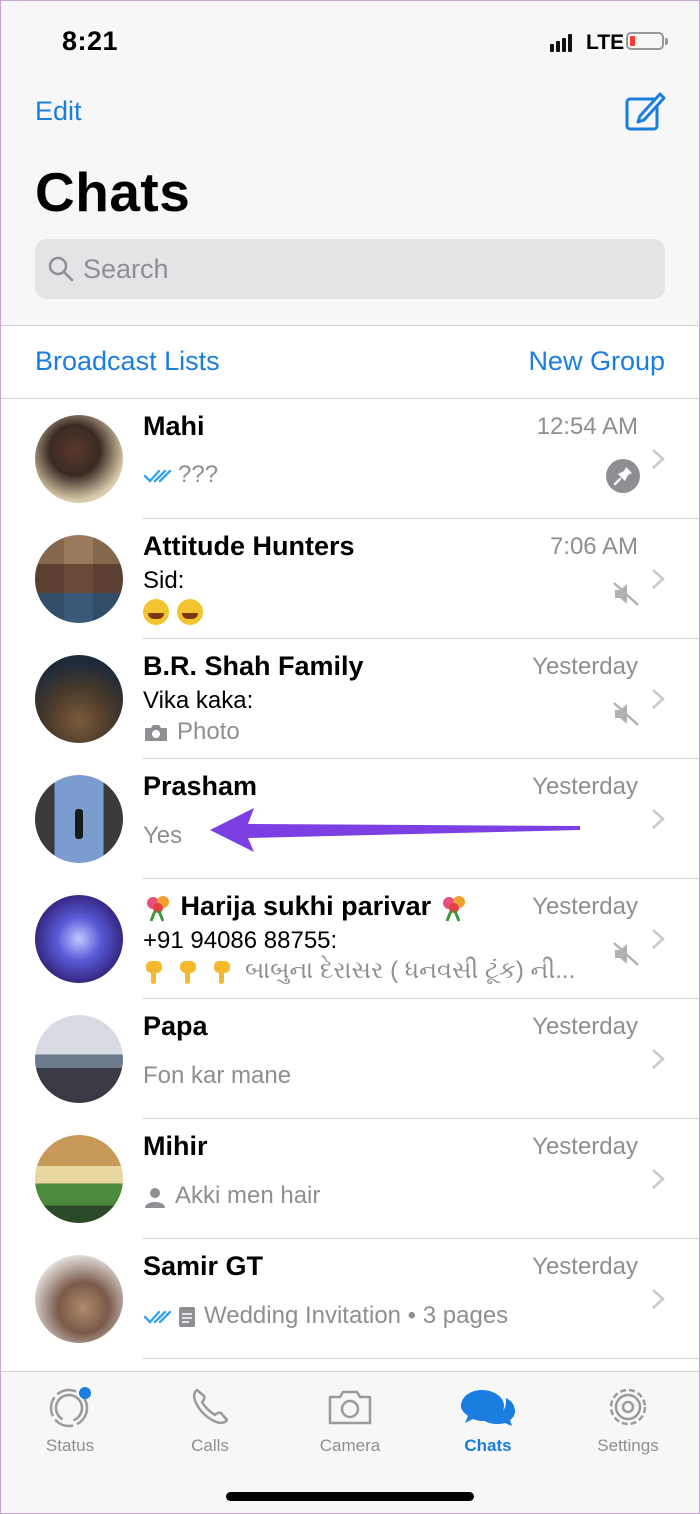 Image resolution: width=700 pixels, height=1514 pixels. I want to click on chat-name: Mahi, so click(174, 426).